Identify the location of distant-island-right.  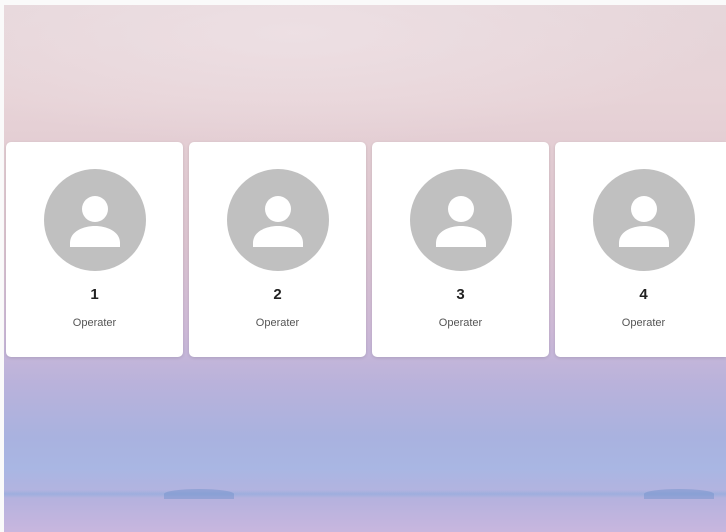
(679, 494).